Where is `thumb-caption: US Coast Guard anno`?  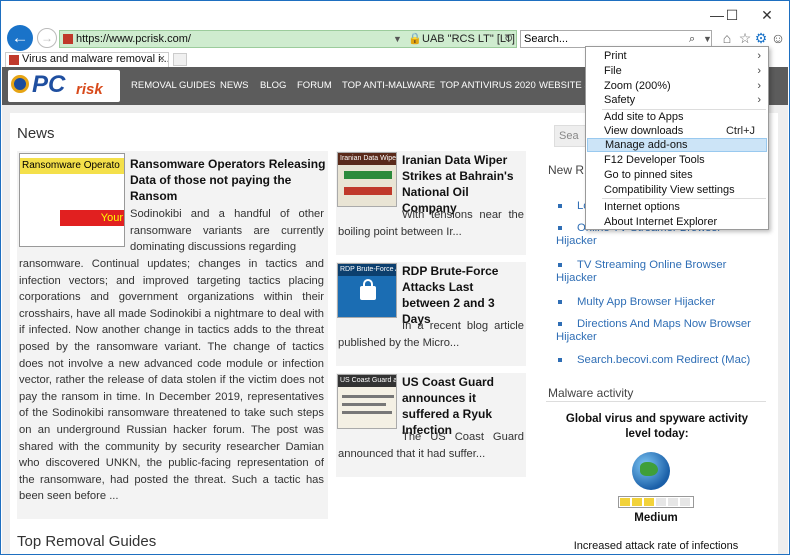
thumb-caption: US Coast Guard anno is located at coordinates (367, 381).